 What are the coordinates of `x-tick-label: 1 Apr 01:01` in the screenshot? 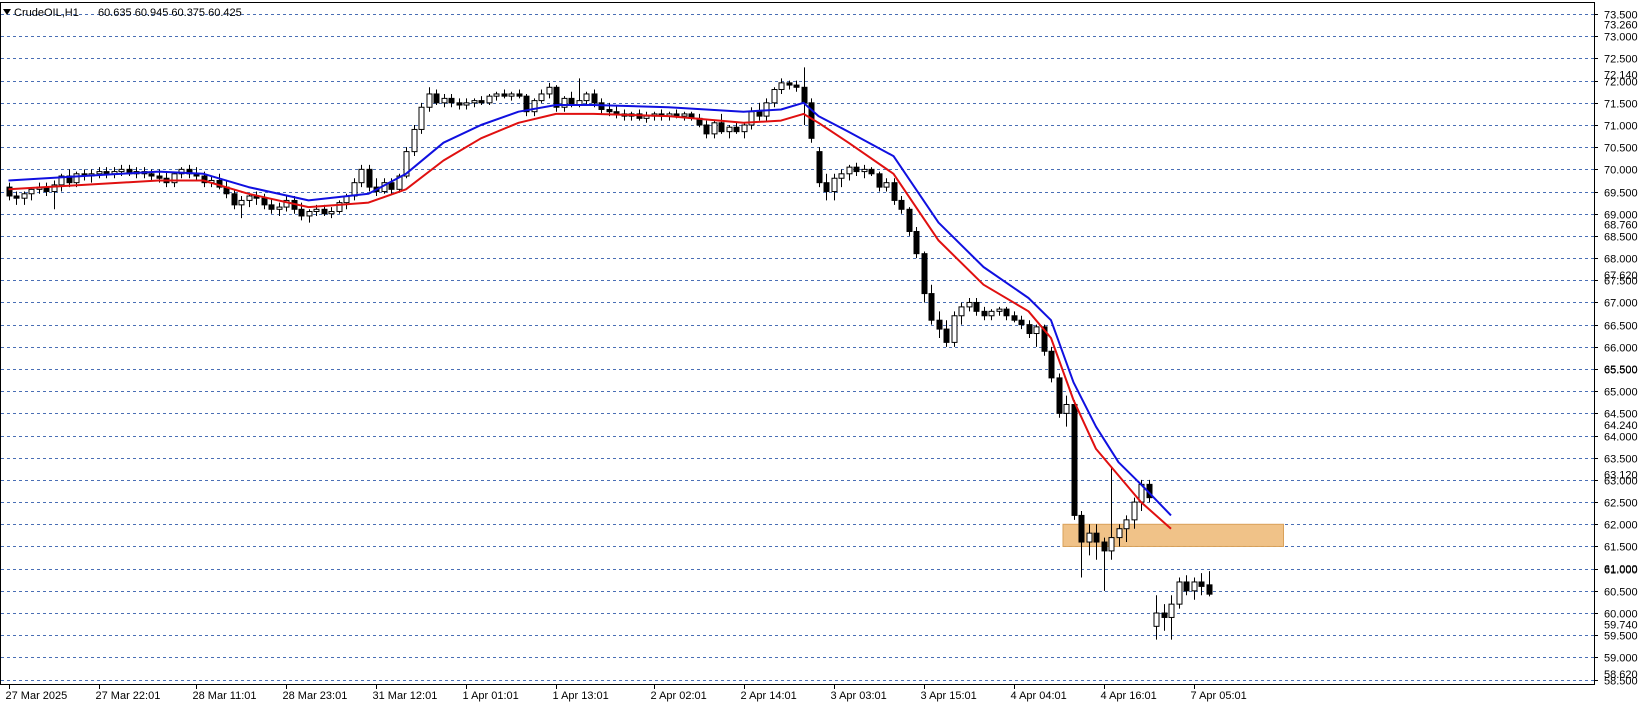 It's located at (491, 696).